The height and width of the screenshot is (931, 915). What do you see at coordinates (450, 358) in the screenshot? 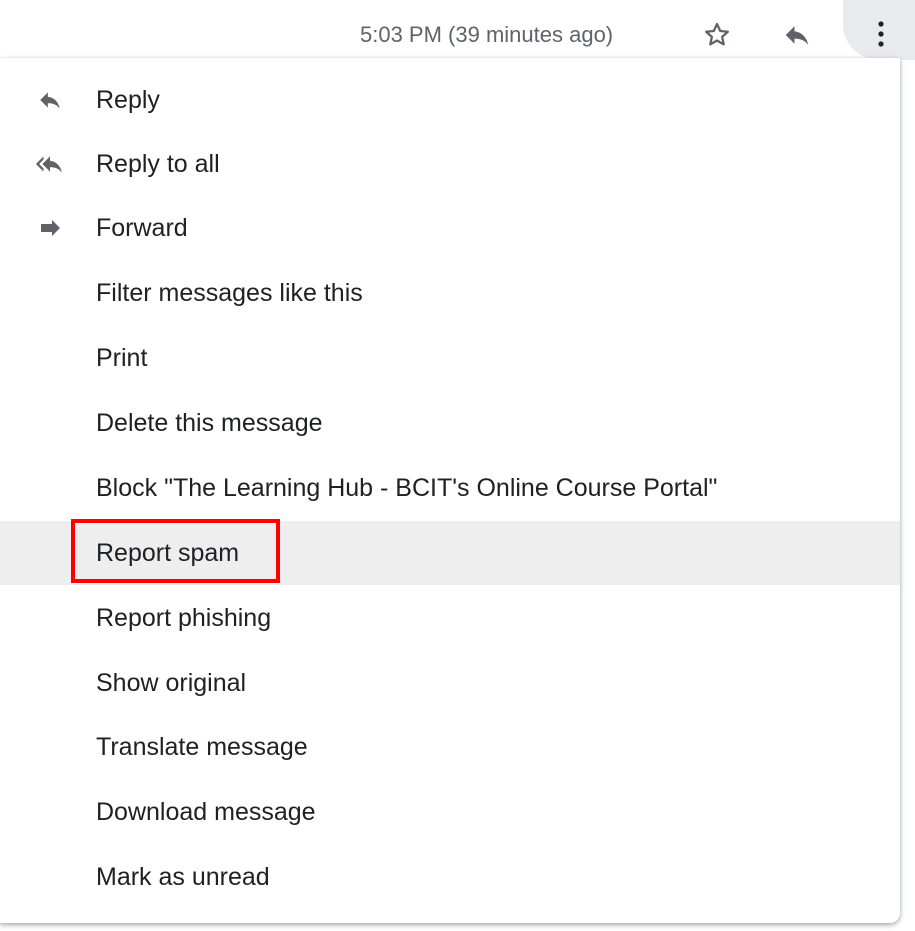
I see `menu-item-print: Print` at bounding box center [450, 358].